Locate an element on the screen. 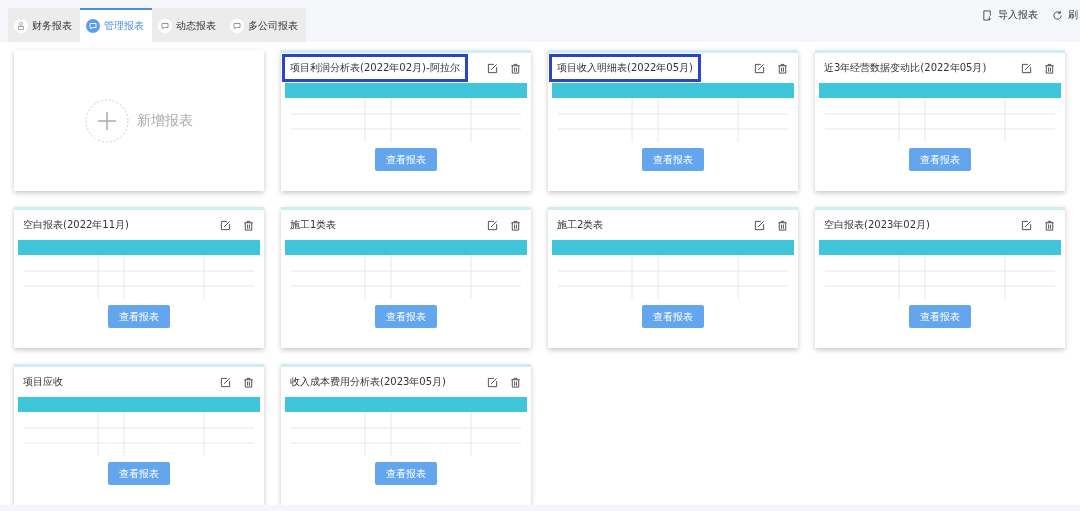  tab: 财务报表 is located at coordinates (44, 25).